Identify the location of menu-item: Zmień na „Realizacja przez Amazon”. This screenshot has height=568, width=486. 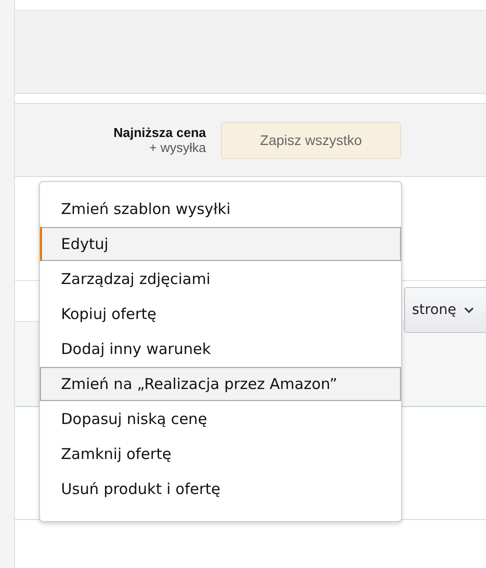
(220, 384).